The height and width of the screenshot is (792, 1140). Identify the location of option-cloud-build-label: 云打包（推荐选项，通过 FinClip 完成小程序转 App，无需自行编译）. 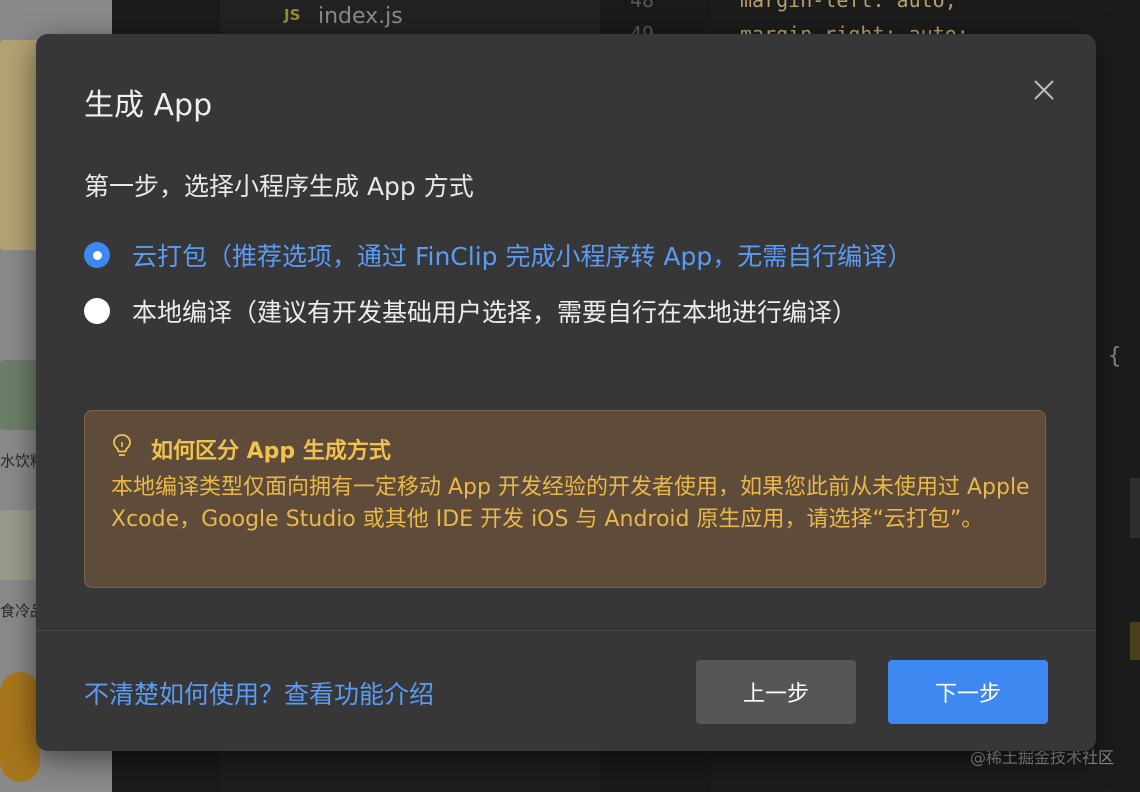
(522, 256).